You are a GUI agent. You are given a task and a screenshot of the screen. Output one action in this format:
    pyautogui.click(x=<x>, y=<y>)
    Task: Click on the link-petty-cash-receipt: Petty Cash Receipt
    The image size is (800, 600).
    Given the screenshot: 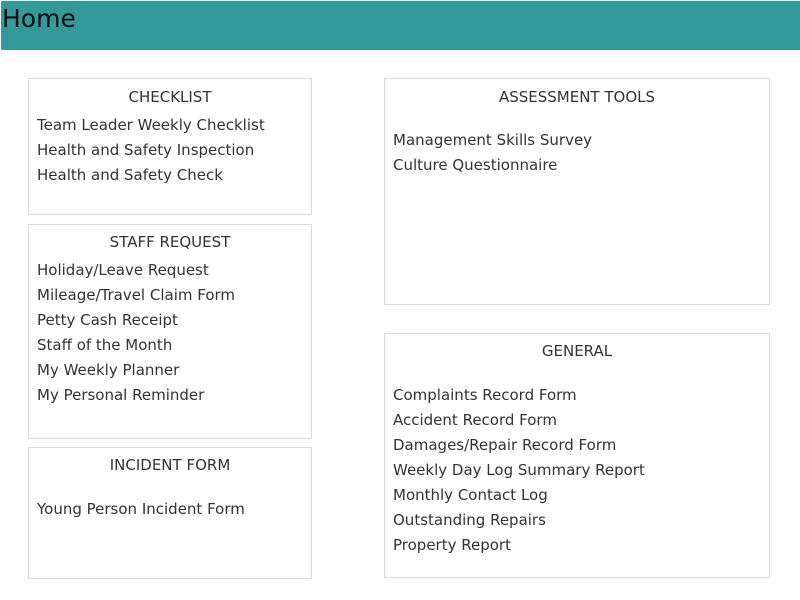 What is the action you would take?
    pyautogui.click(x=136, y=320)
    